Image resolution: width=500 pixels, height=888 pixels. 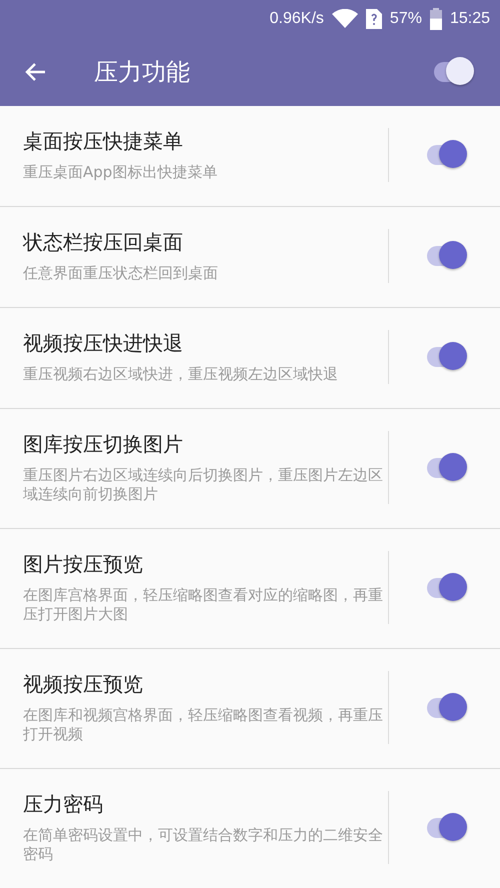 What do you see at coordinates (436, 19) in the screenshot?
I see `battery-icon` at bounding box center [436, 19].